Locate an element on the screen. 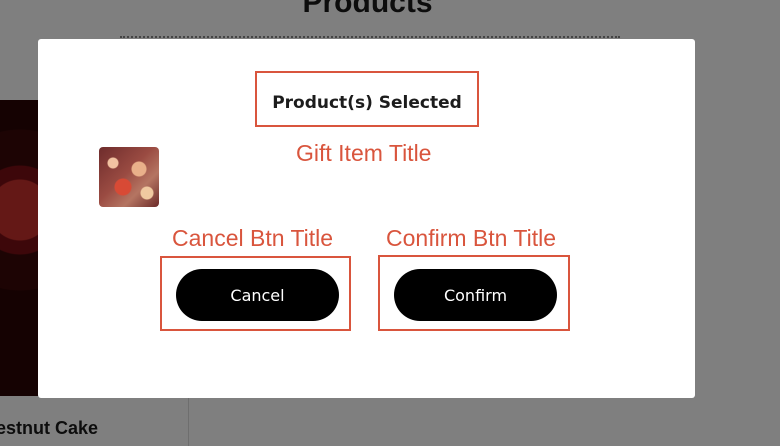 The image size is (780, 446). cancel-btn-title-annotation: Cancel Btn Title is located at coordinates (253, 238).